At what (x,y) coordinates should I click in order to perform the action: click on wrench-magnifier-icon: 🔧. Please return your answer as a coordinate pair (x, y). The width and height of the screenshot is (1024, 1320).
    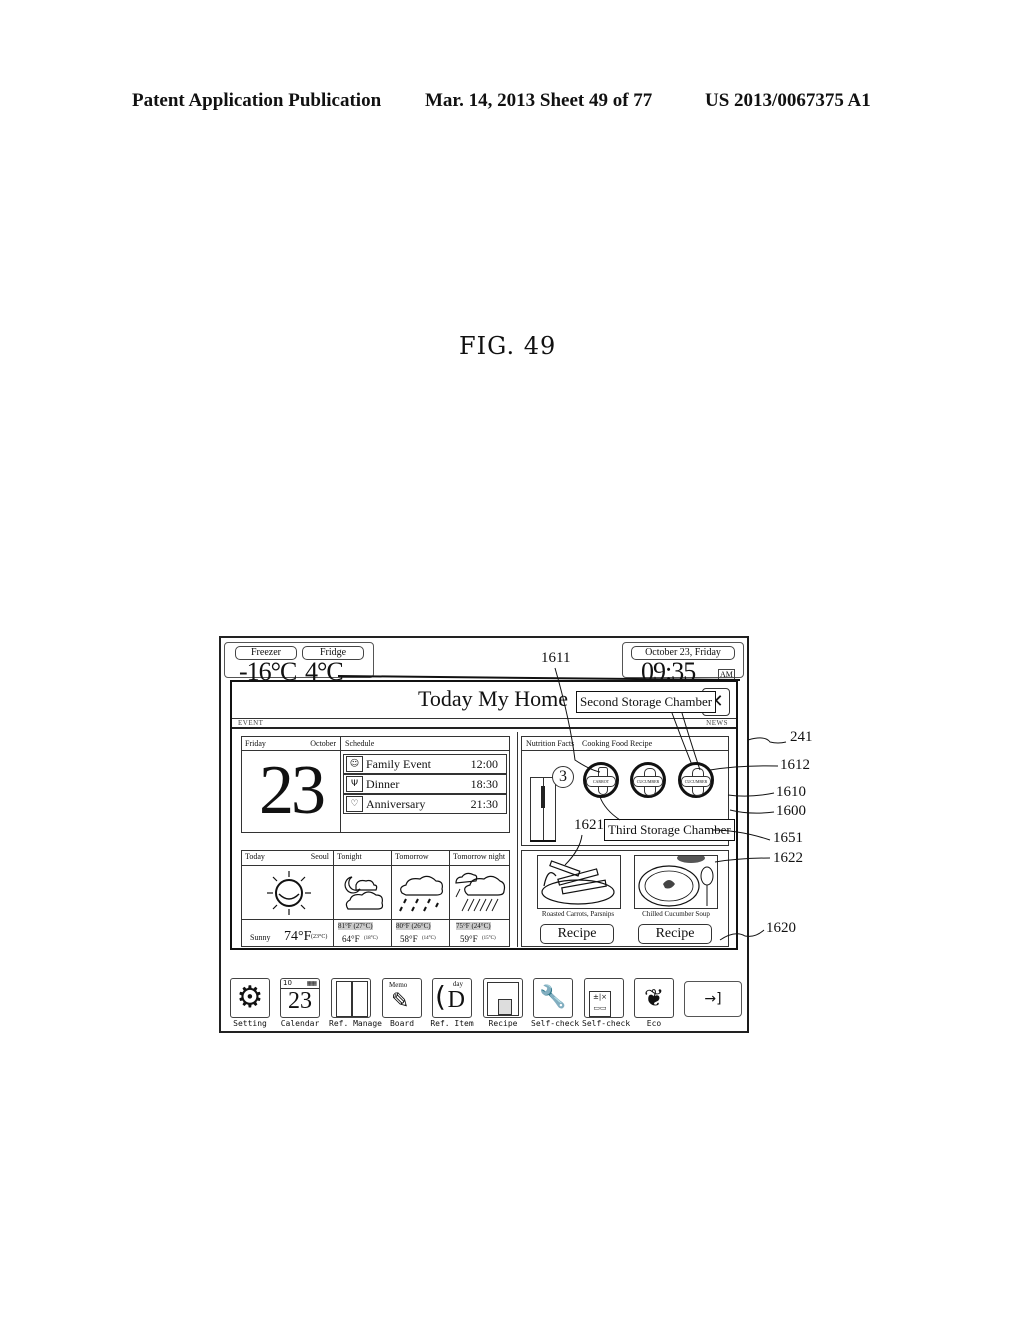
    Looking at the image, I should click on (553, 998).